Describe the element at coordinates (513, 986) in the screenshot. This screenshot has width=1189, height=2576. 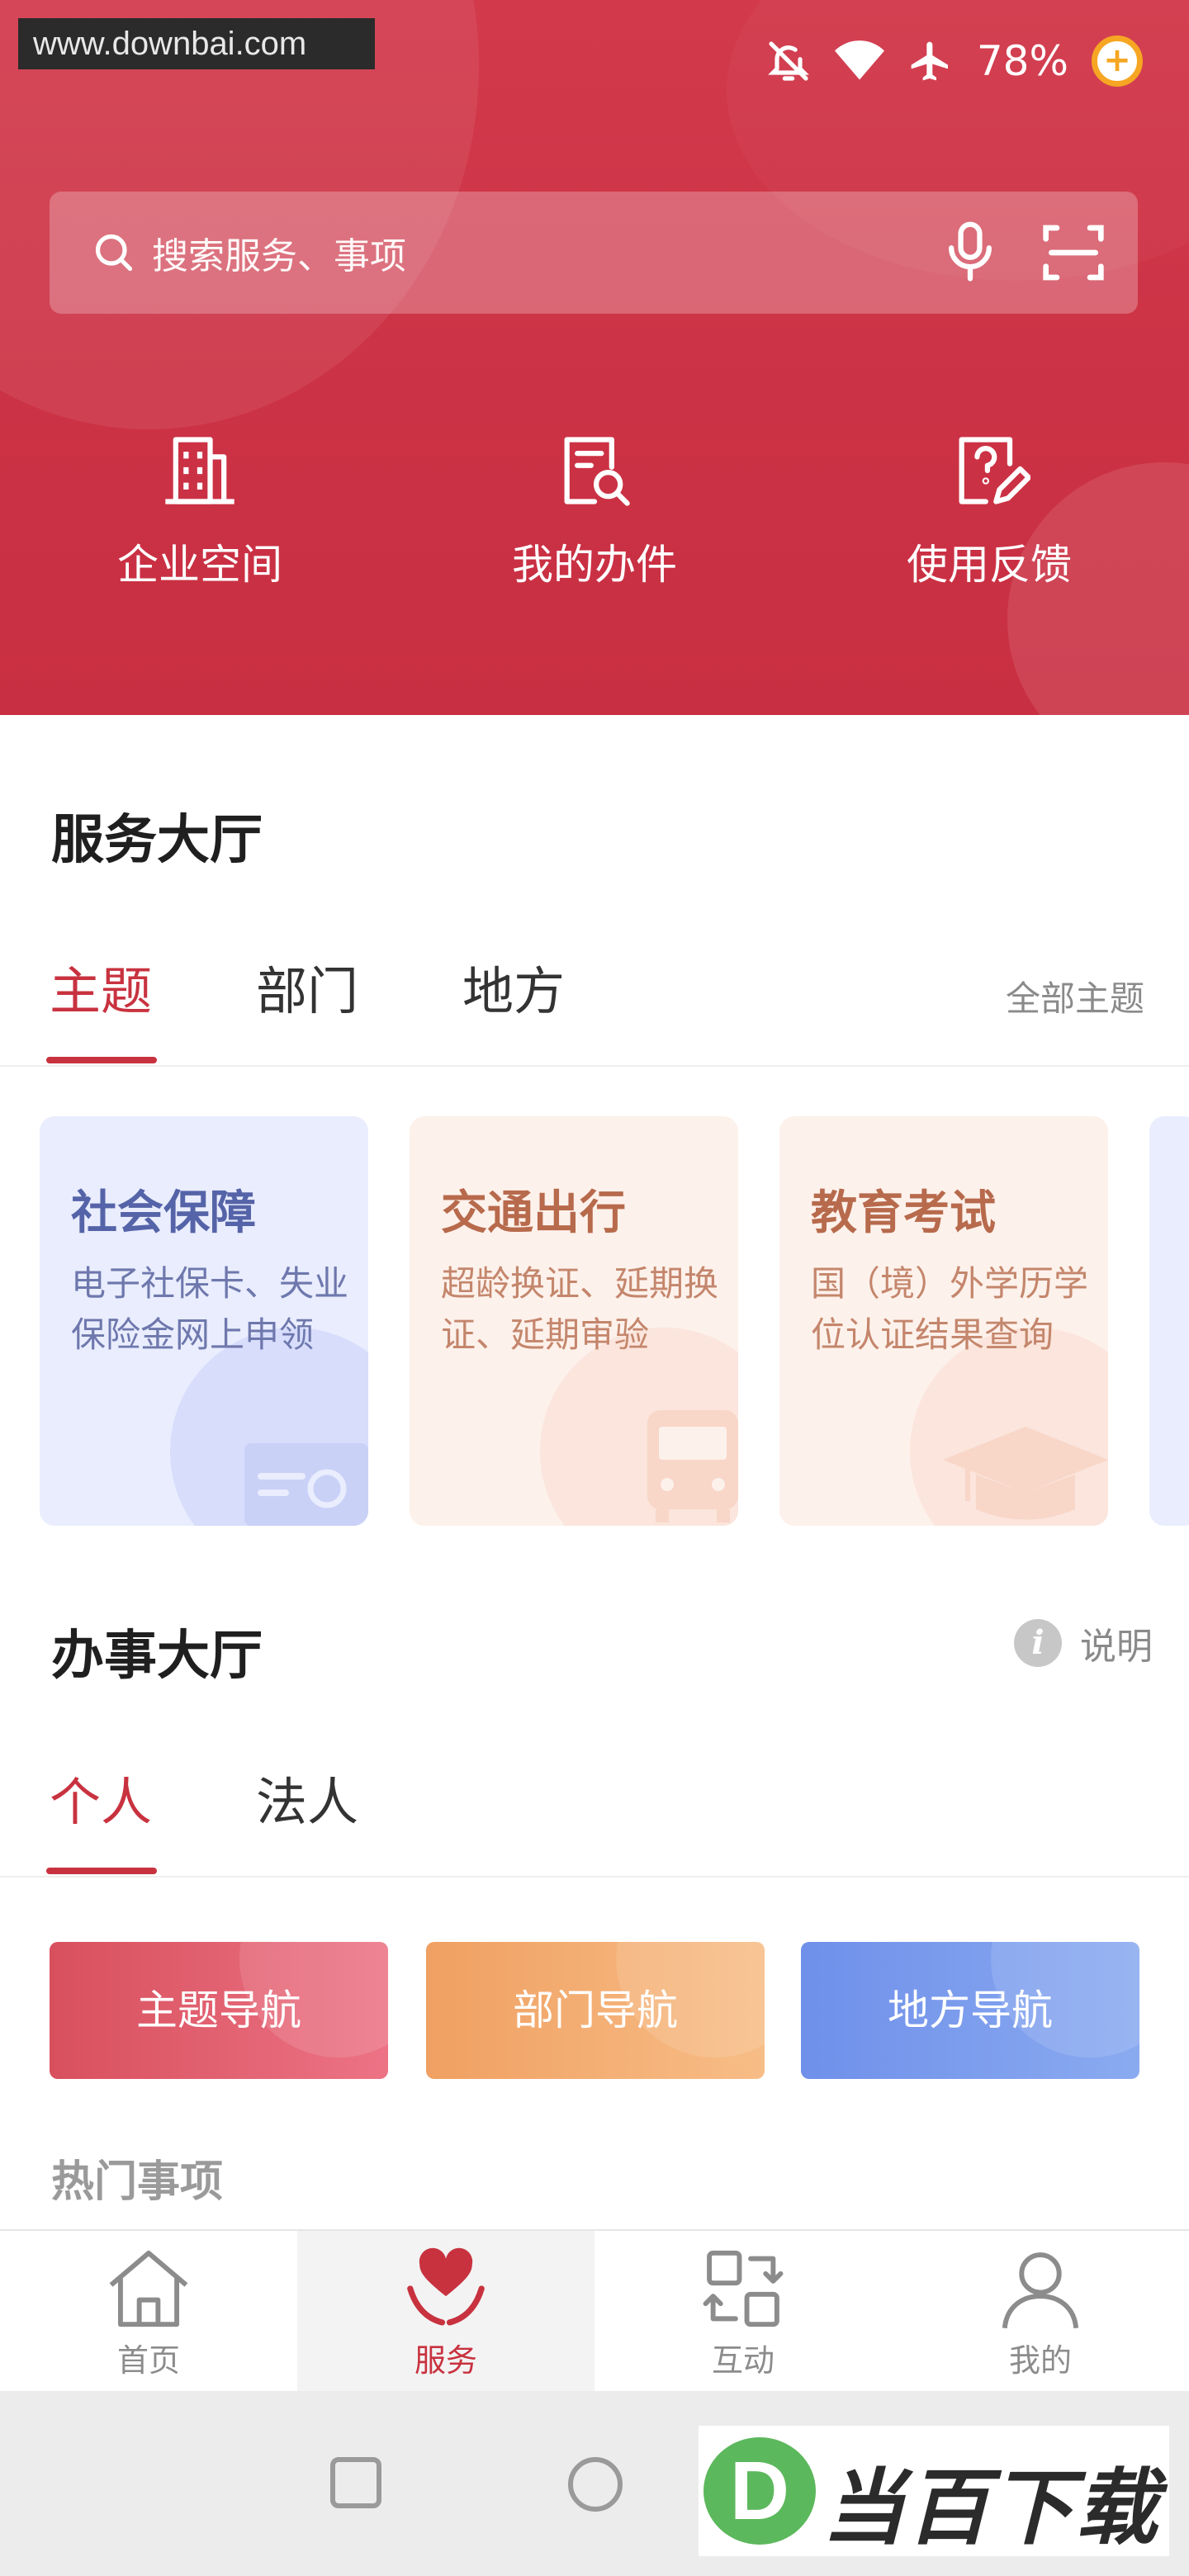
I see `tab-region: 地方` at that location.